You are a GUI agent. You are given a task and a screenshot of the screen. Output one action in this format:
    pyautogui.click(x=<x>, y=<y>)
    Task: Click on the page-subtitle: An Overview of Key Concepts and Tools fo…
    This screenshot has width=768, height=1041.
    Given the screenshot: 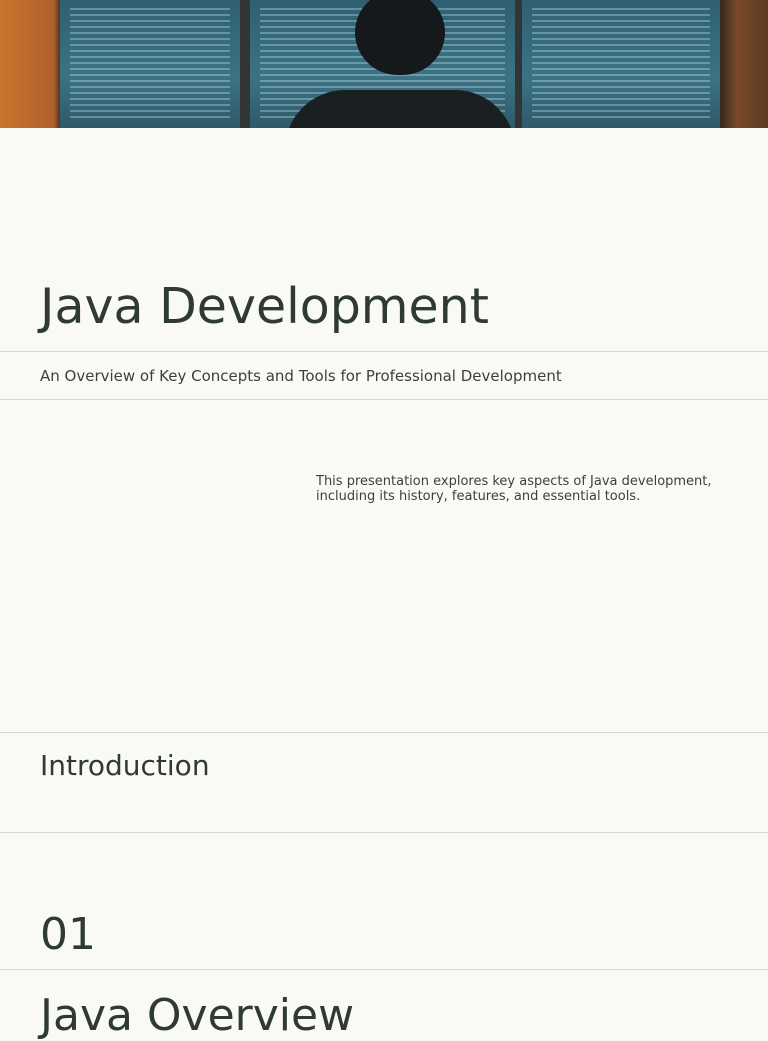 What is the action you would take?
    pyautogui.click(x=301, y=376)
    